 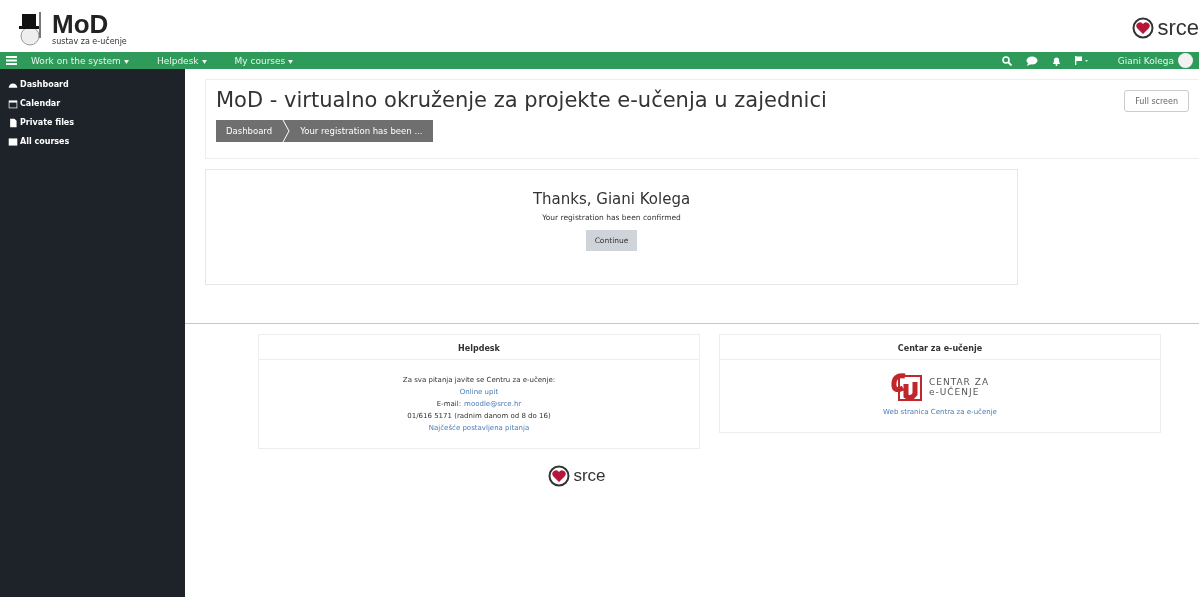 What do you see at coordinates (89, 41) in the screenshot?
I see `logo-subtitle: sustav za e-učenje` at bounding box center [89, 41].